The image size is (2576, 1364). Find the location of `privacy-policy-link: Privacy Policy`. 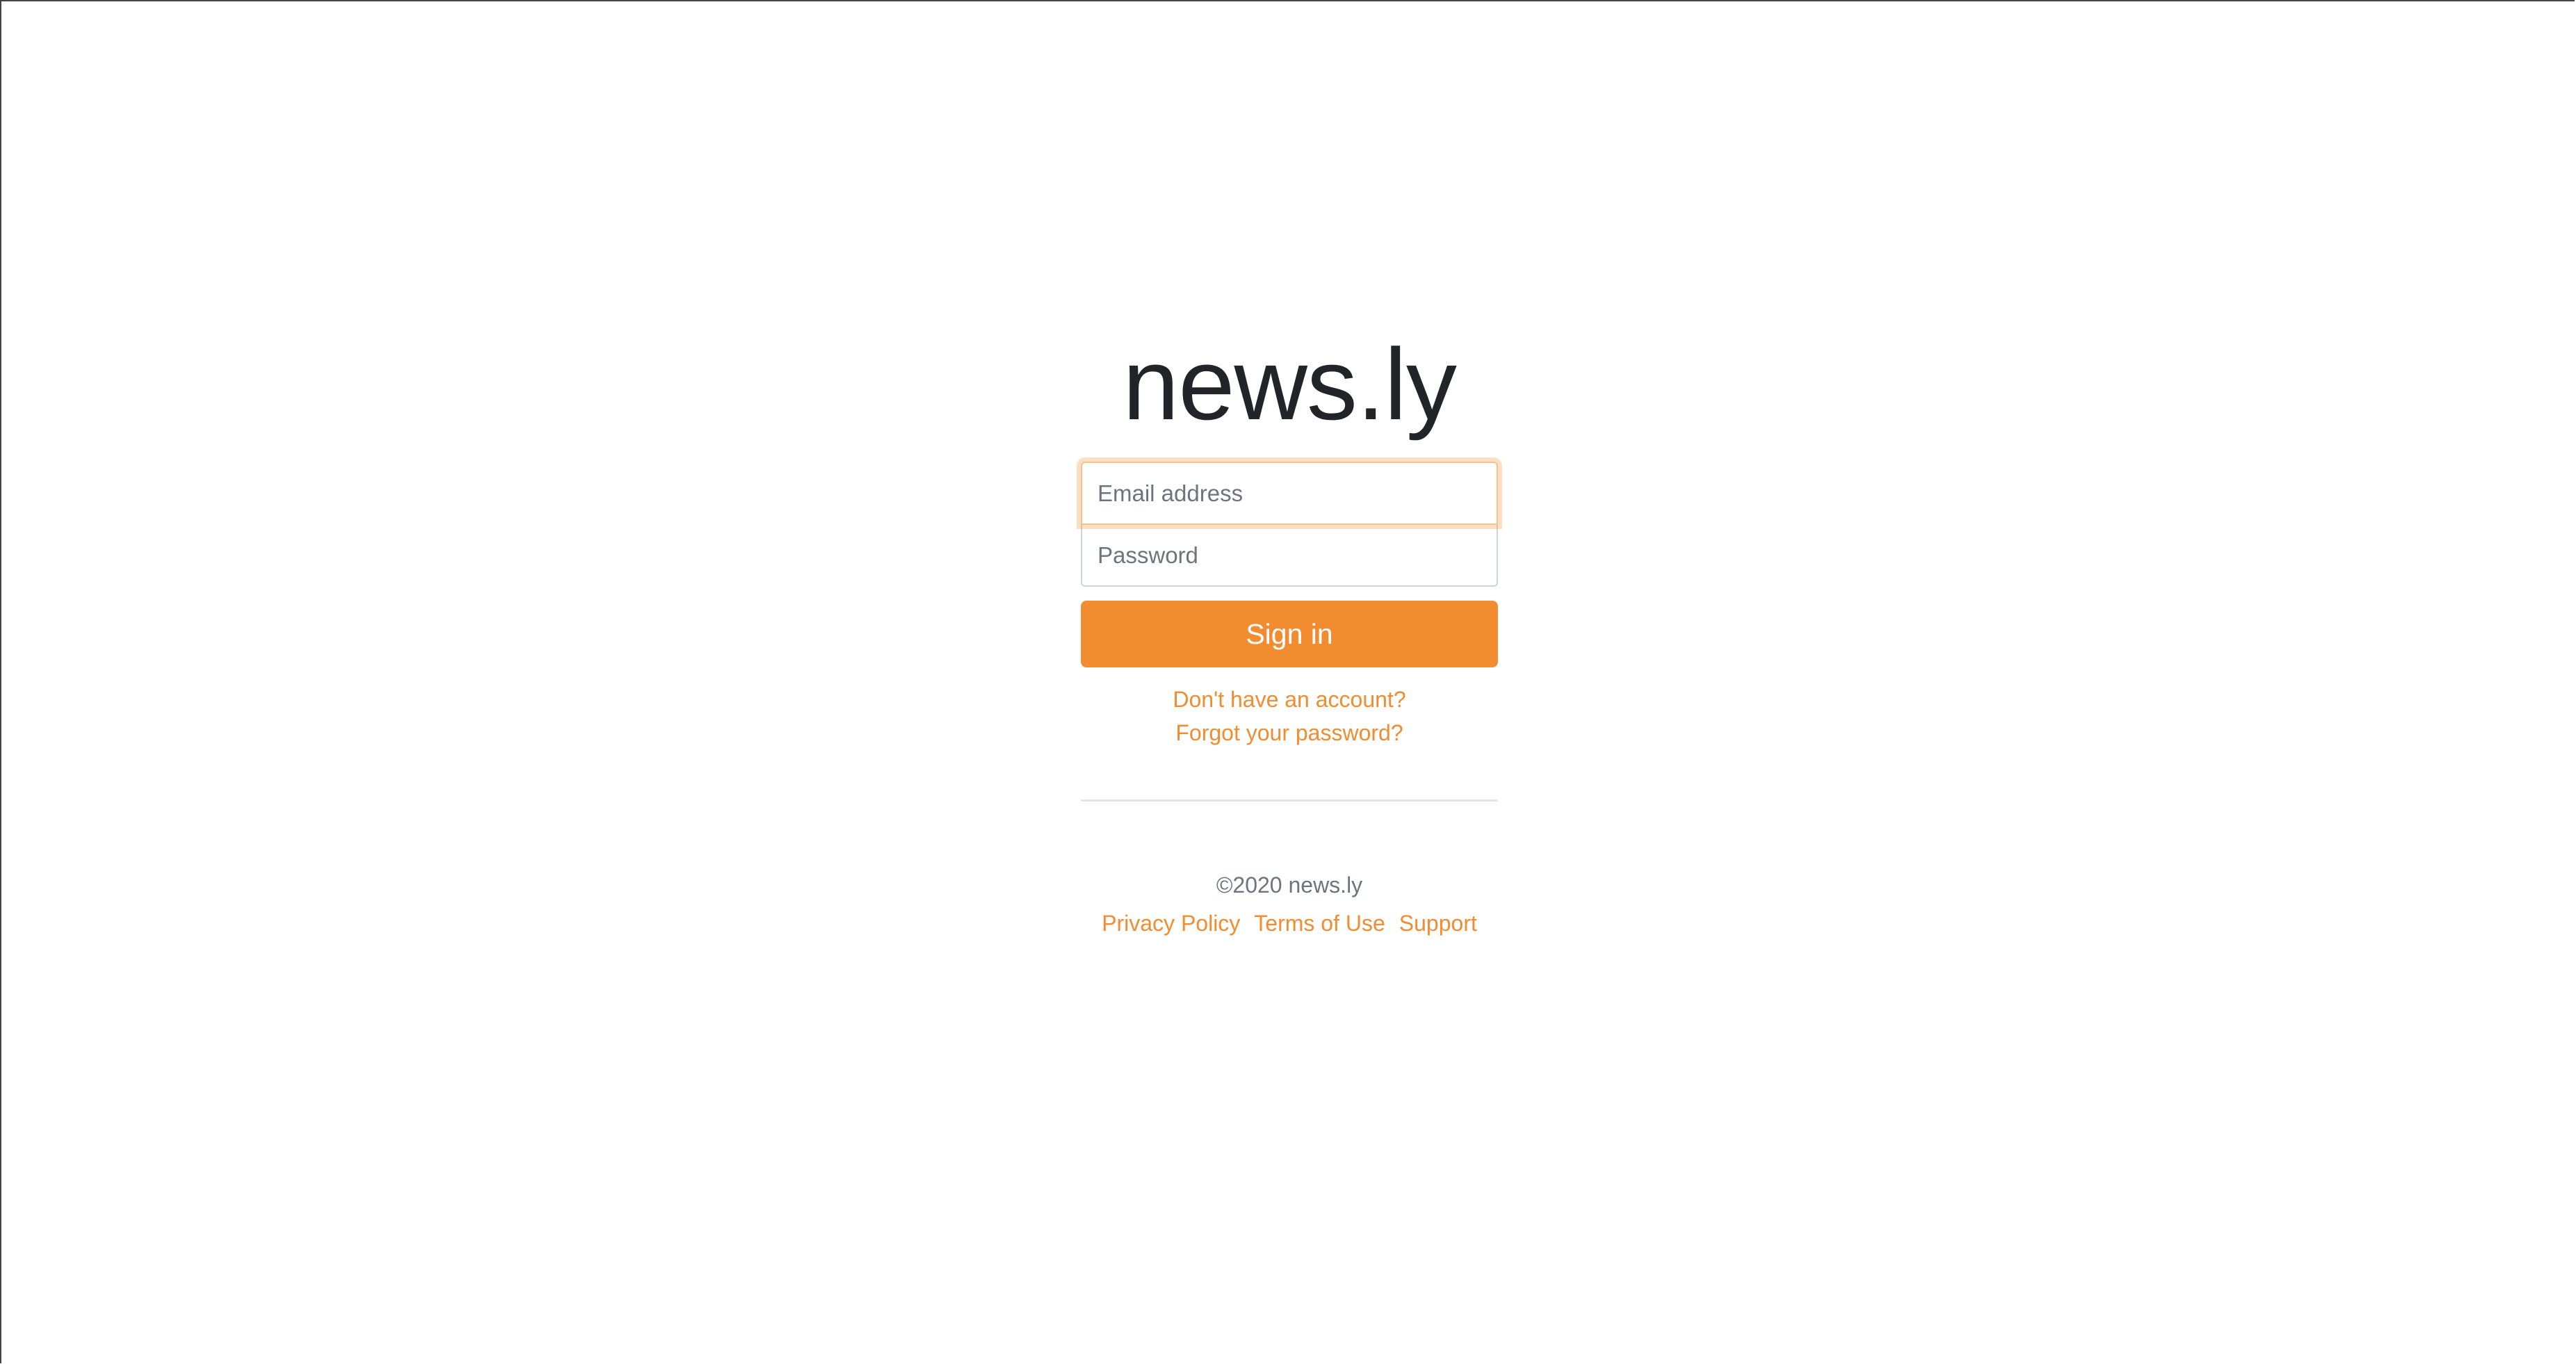

privacy-policy-link: Privacy Policy is located at coordinates (1171, 923).